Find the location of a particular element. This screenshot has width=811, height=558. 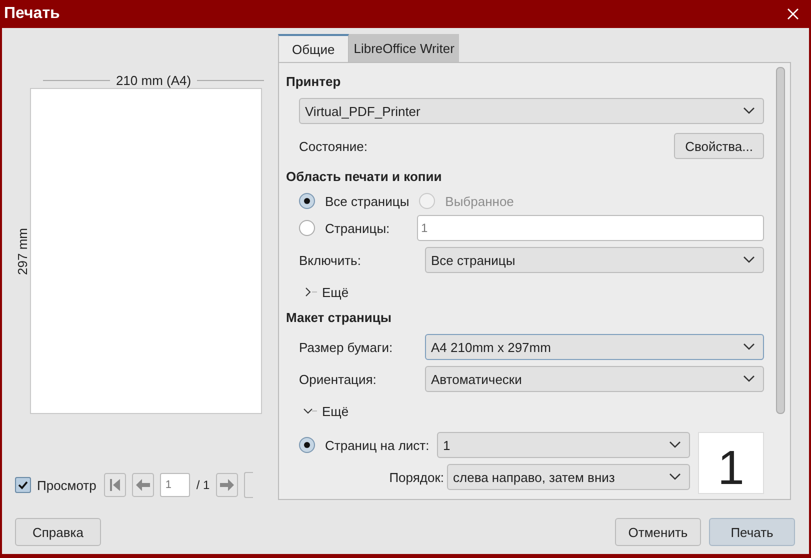

radio-label: Все страницы is located at coordinates (367, 201).